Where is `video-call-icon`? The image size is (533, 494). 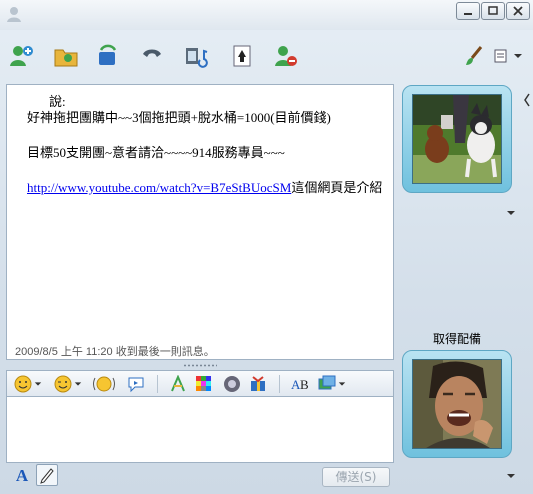
video-call-icon is located at coordinates (108, 54).